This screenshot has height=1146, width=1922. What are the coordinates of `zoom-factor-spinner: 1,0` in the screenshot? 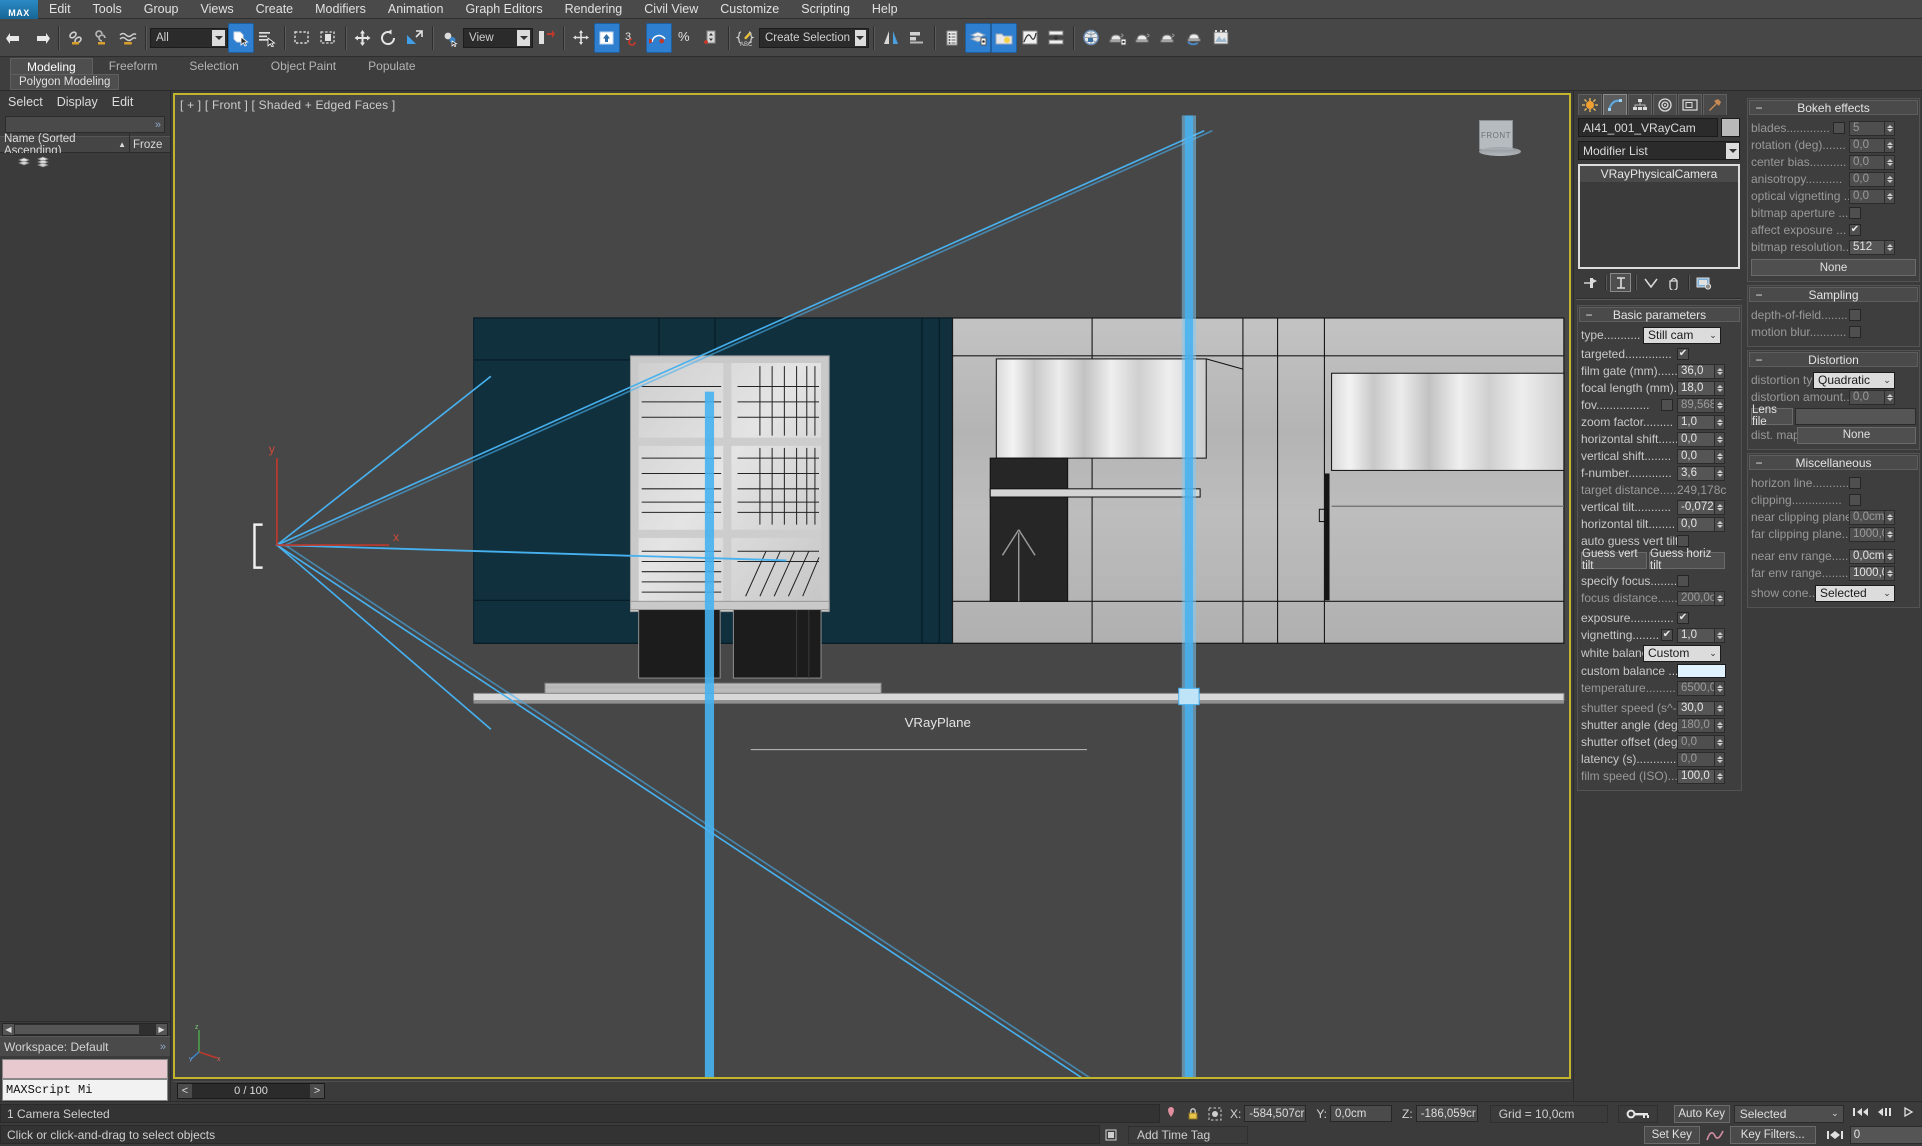 It's located at (1701, 422).